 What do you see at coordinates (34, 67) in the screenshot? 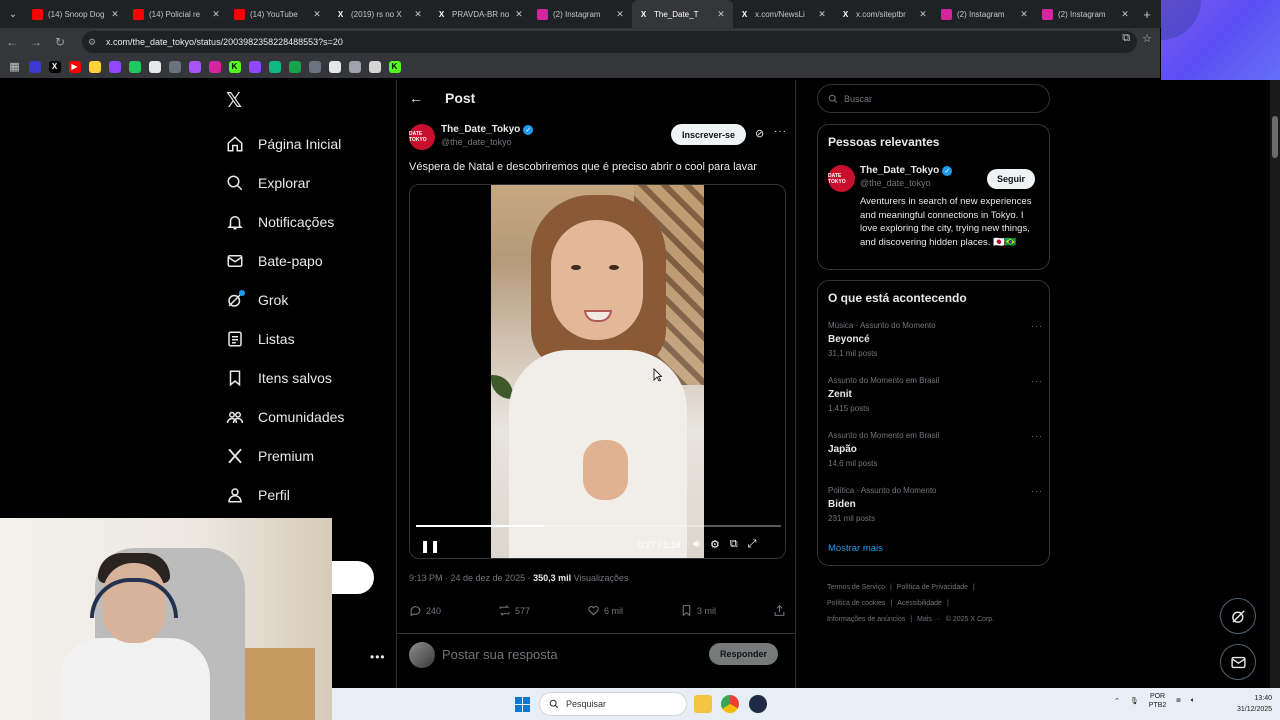
I see `bookmark-1-icon` at bounding box center [34, 67].